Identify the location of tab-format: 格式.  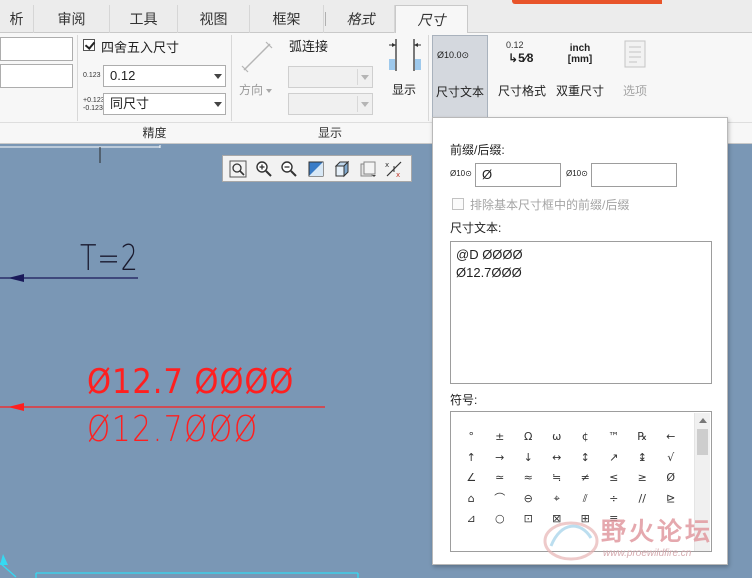
(361, 19).